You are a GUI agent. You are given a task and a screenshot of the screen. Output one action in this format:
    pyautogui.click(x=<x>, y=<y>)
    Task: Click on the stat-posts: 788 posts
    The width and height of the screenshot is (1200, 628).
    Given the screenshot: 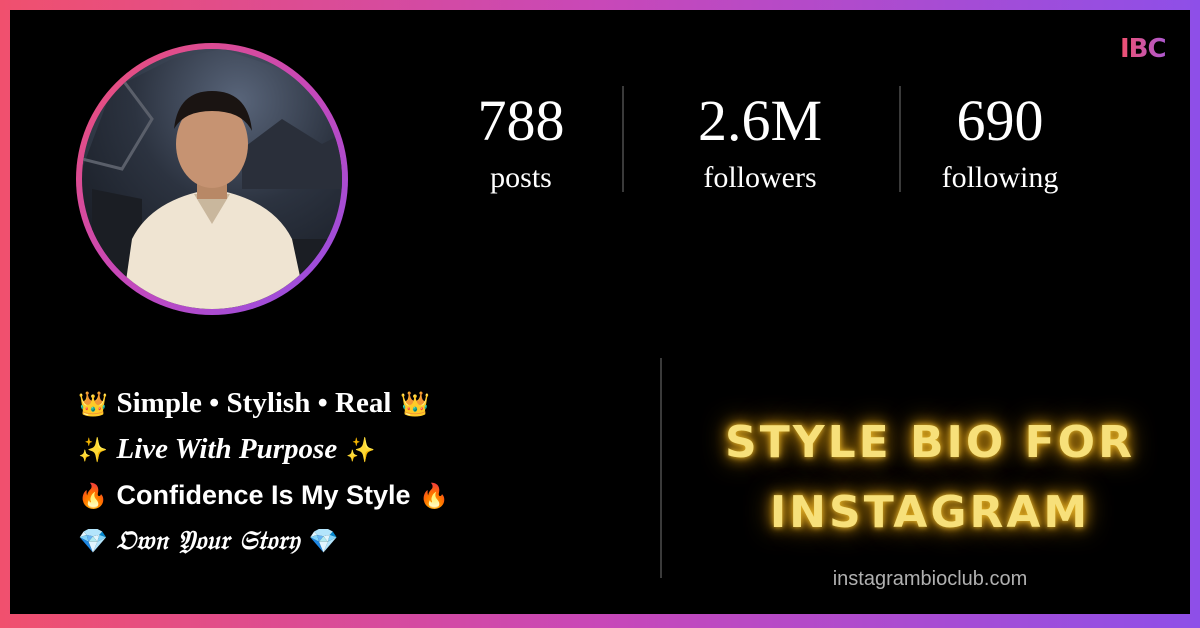 What is the action you would take?
    pyautogui.click(x=521, y=143)
    